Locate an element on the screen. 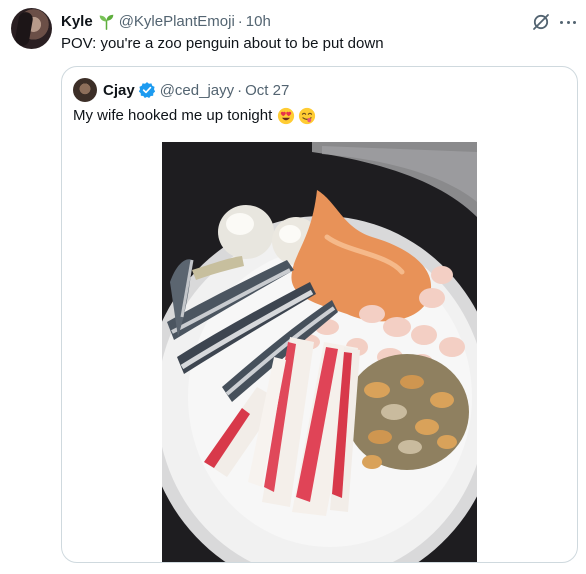  quoted-author-avatar is located at coordinates (85, 90).